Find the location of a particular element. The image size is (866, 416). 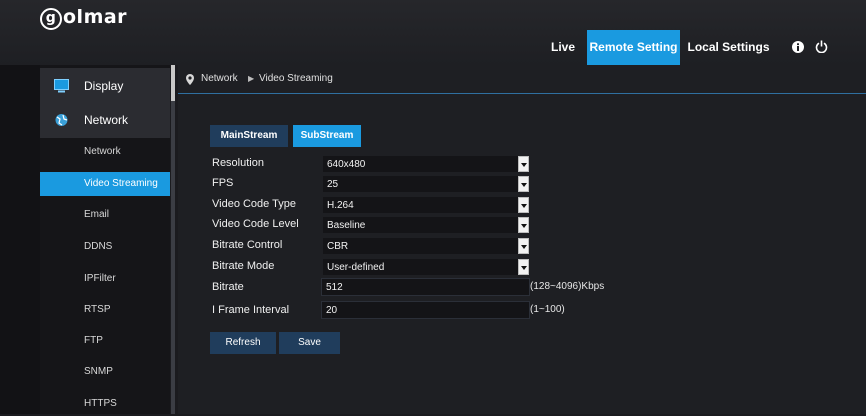

sidebar-item-snmp: SNMP is located at coordinates (105, 372).